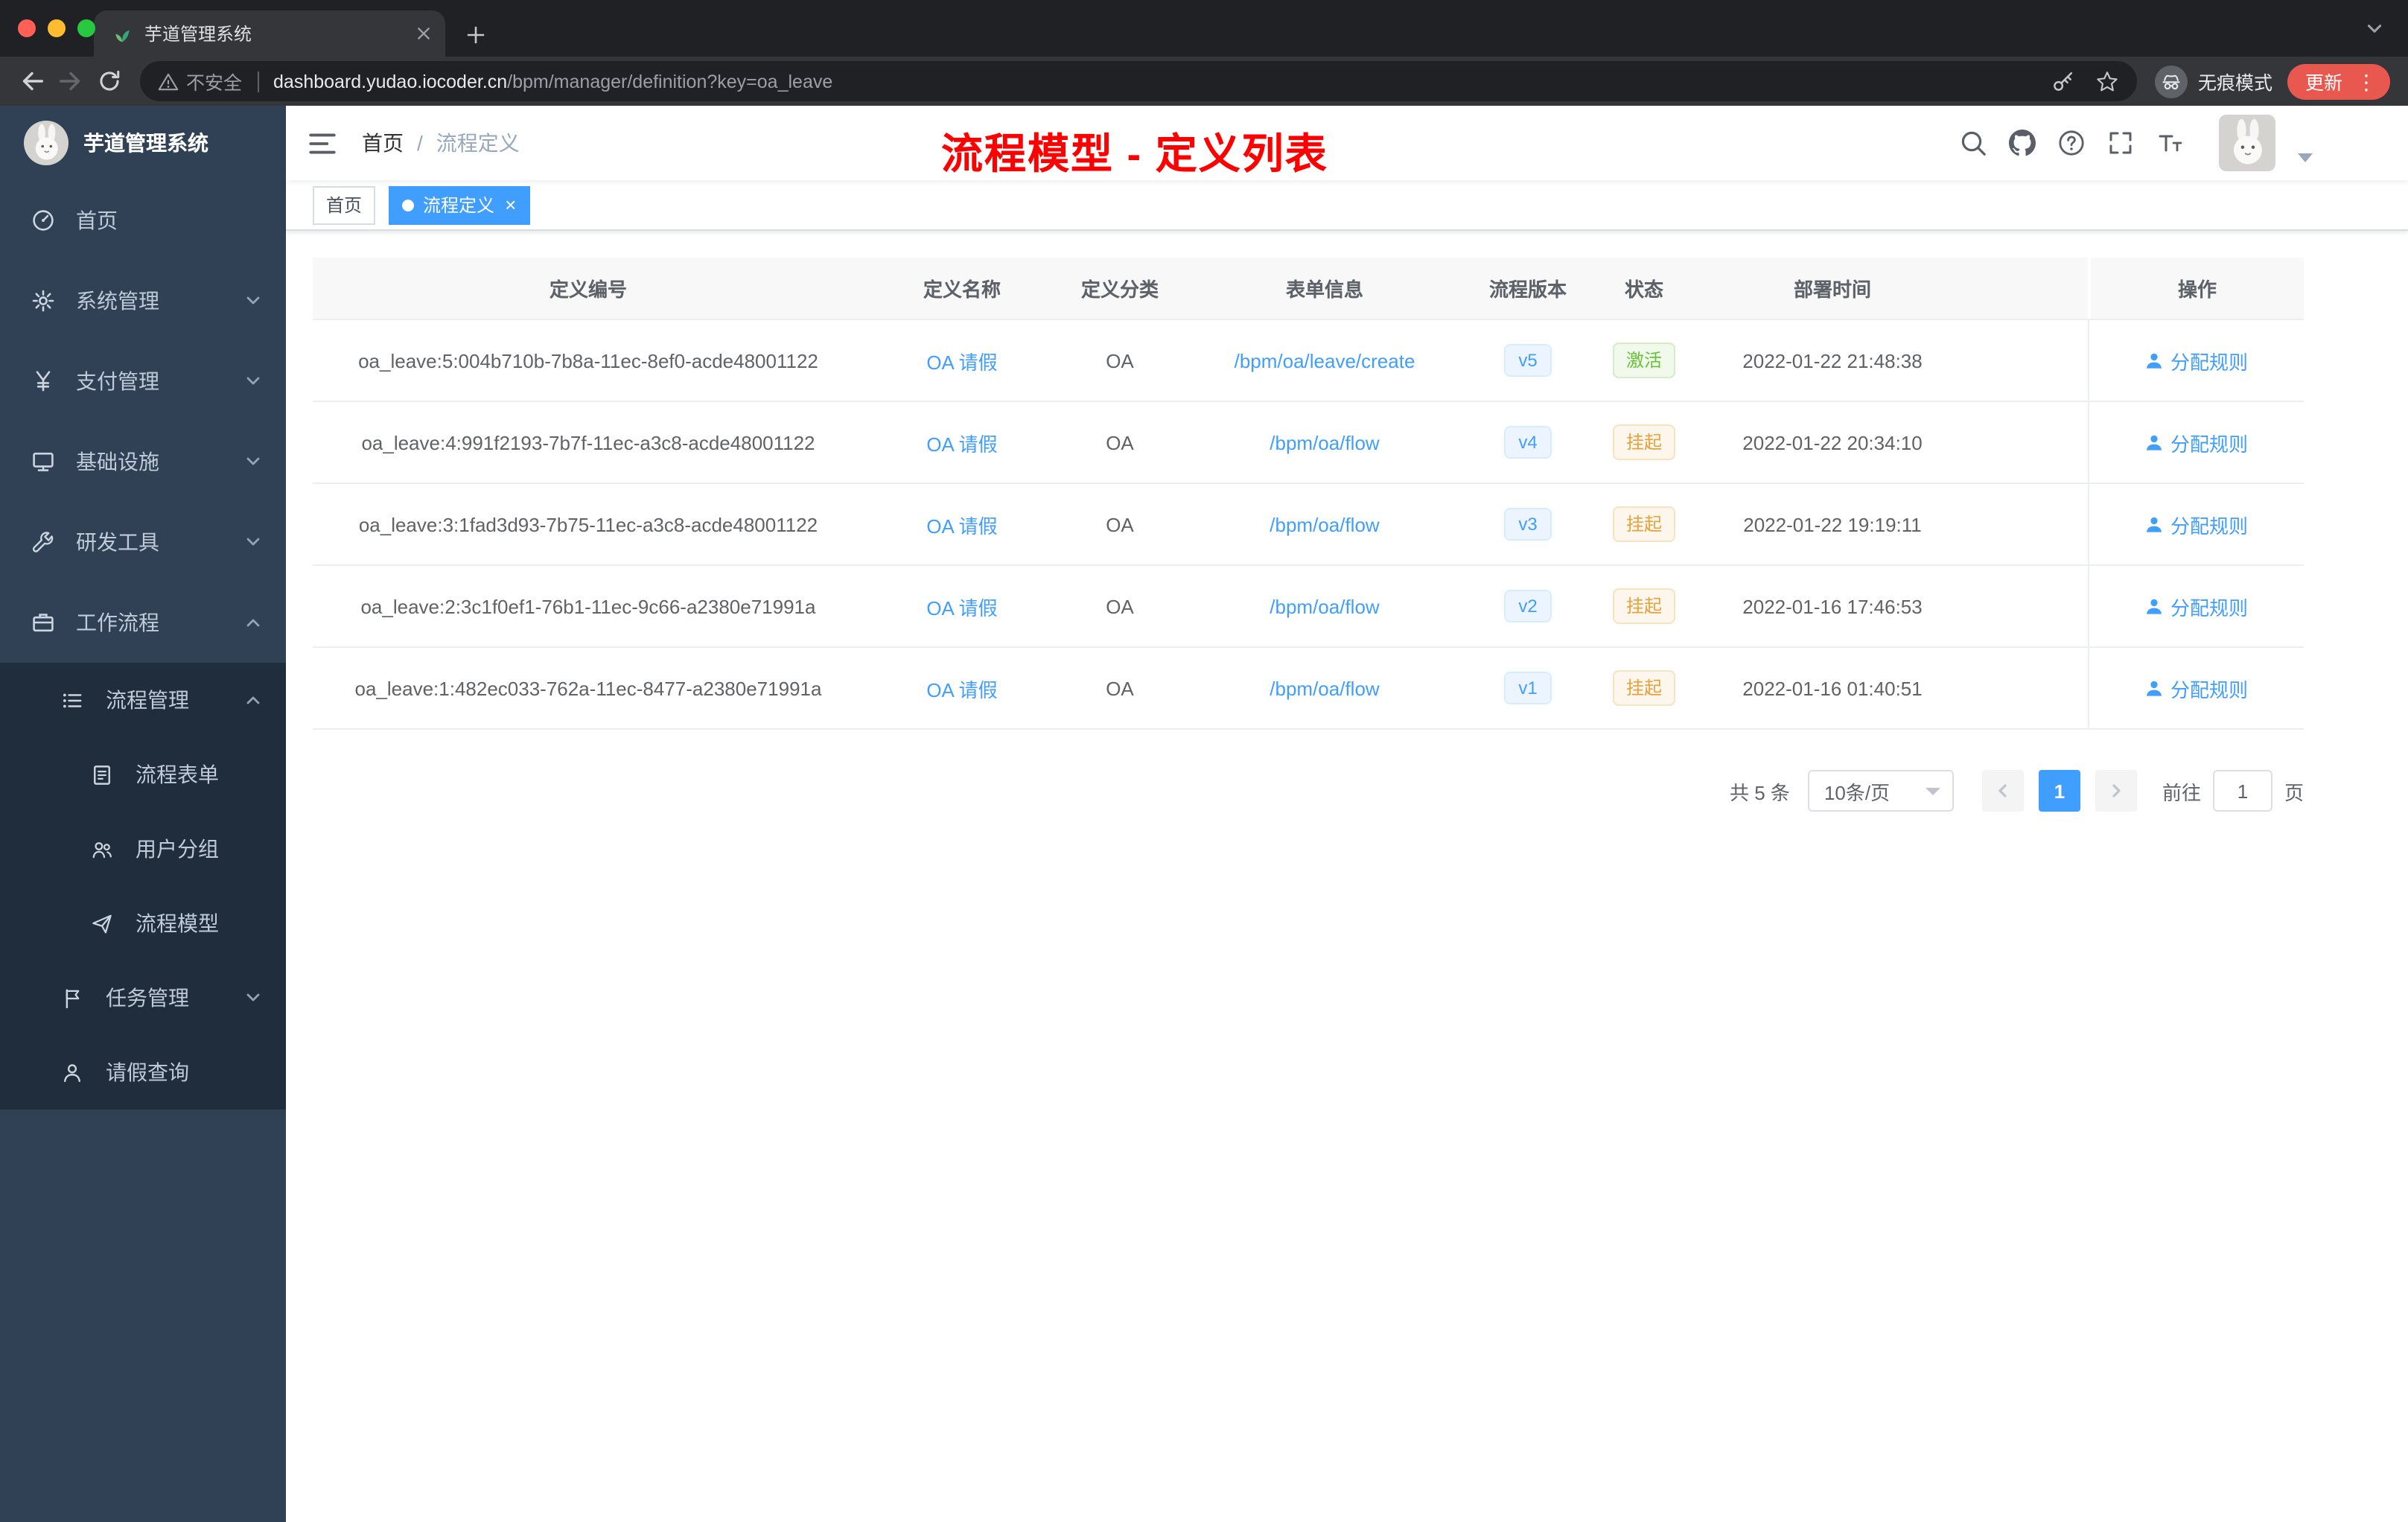 The height and width of the screenshot is (1522, 2408). What do you see at coordinates (1325, 360) in the screenshot?
I see `form-link: /bpm/oa/leave/create` at bounding box center [1325, 360].